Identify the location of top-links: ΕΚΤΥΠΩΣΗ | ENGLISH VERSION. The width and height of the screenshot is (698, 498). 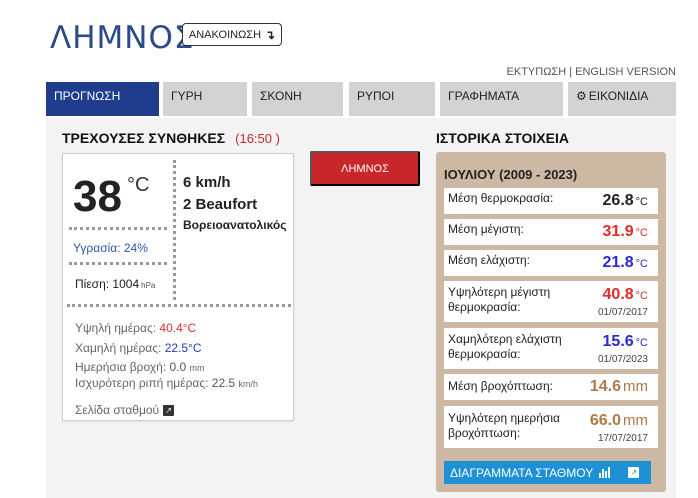
(591, 72).